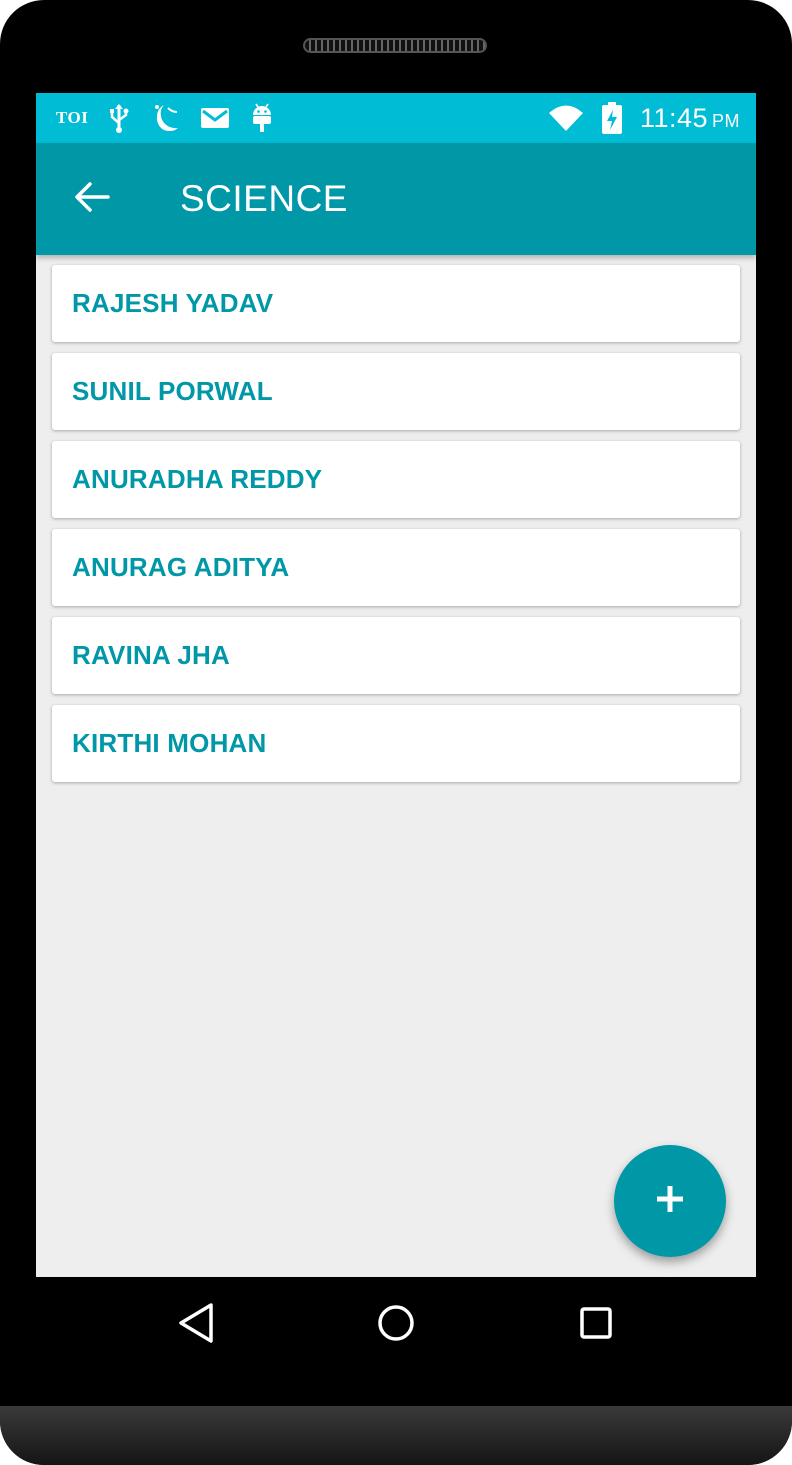 The width and height of the screenshot is (792, 1465). I want to click on list-item: KIRTHI MOHAN, so click(396, 743).